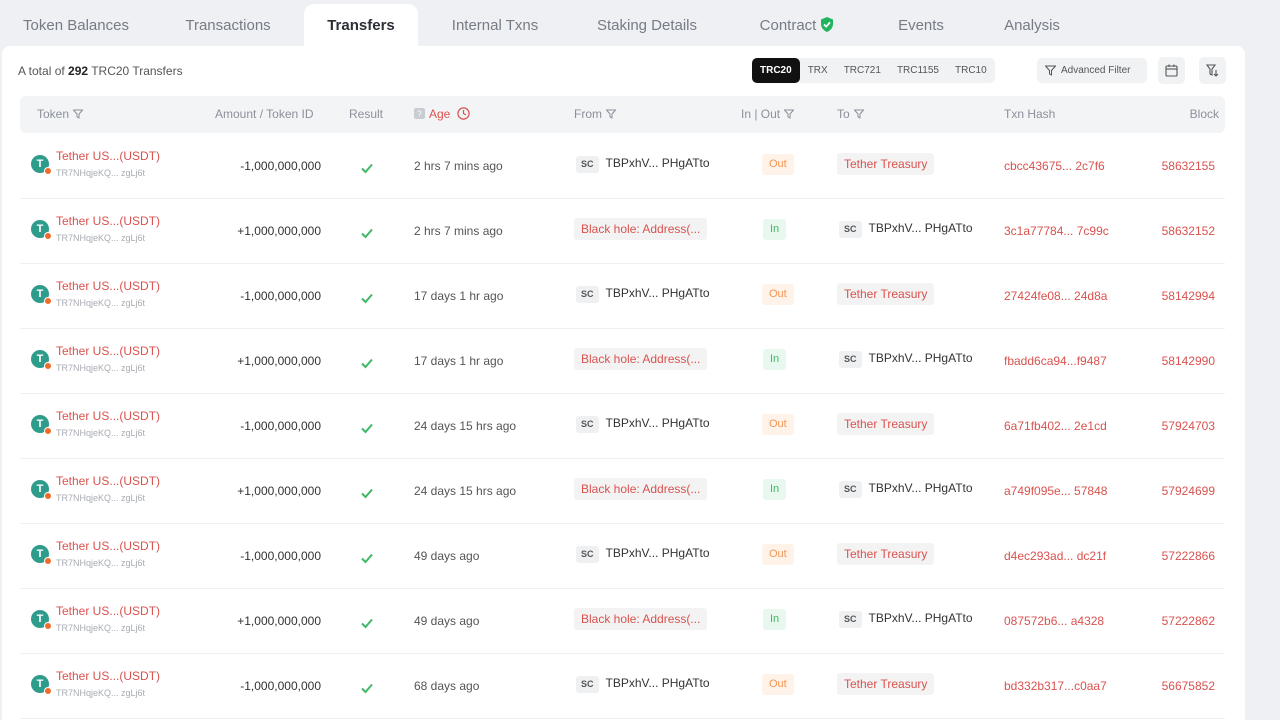 The width and height of the screenshot is (1280, 720). I want to click on column-token: Token, so click(60, 115).